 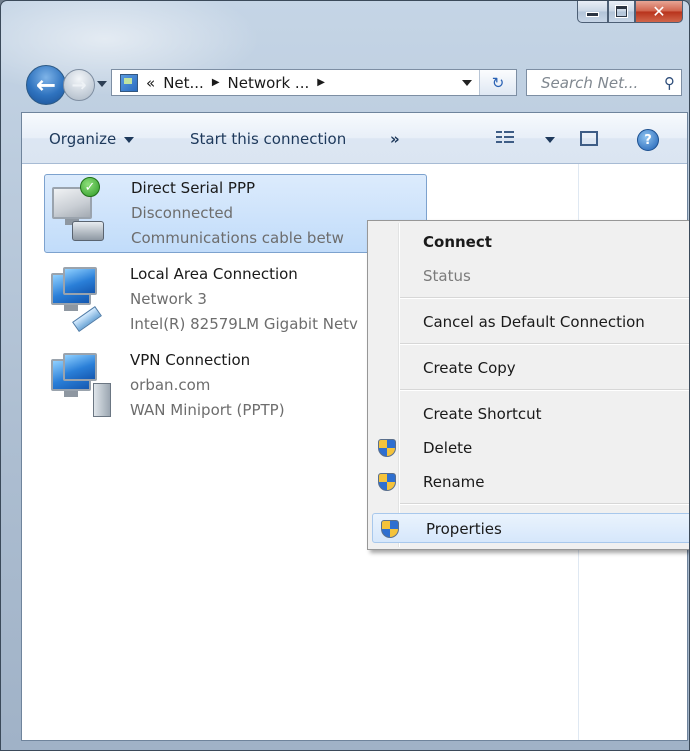 I want to click on menu-item-cancel-default: Cancel as Default Connection, so click(x=529, y=322).